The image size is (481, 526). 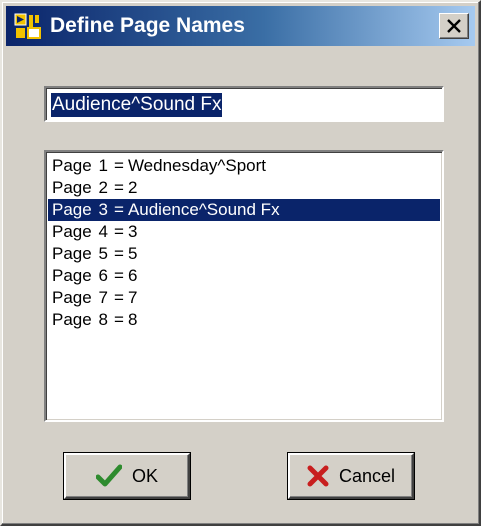 What do you see at coordinates (132, 319) in the screenshot?
I see `page-list-item-name: 8` at bounding box center [132, 319].